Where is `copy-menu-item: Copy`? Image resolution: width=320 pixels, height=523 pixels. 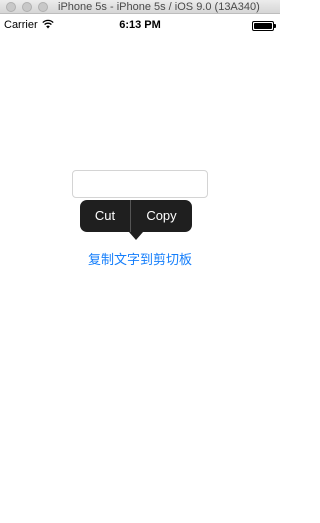 copy-menu-item: Copy is located at coordinates (161, 216).